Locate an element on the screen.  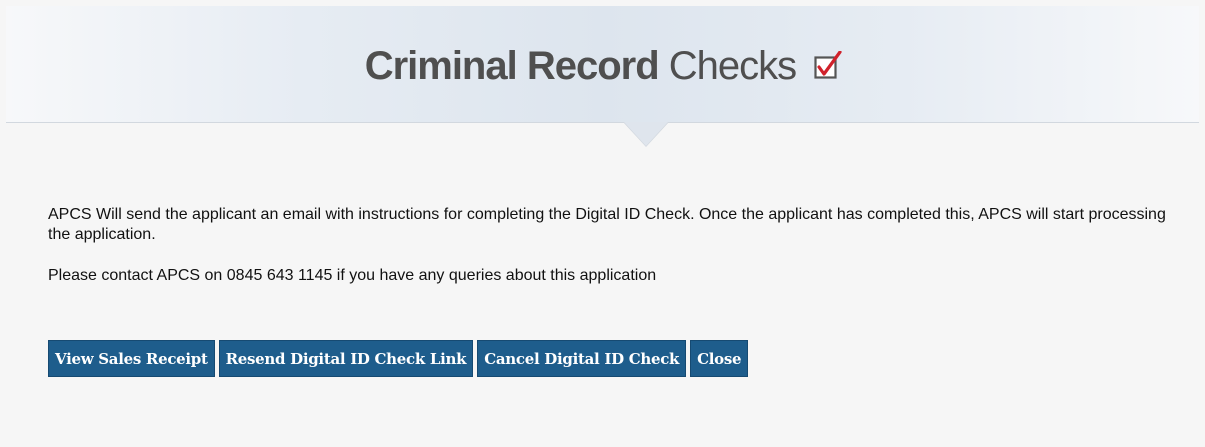
header-pointer is located at coordinates (646, 134).